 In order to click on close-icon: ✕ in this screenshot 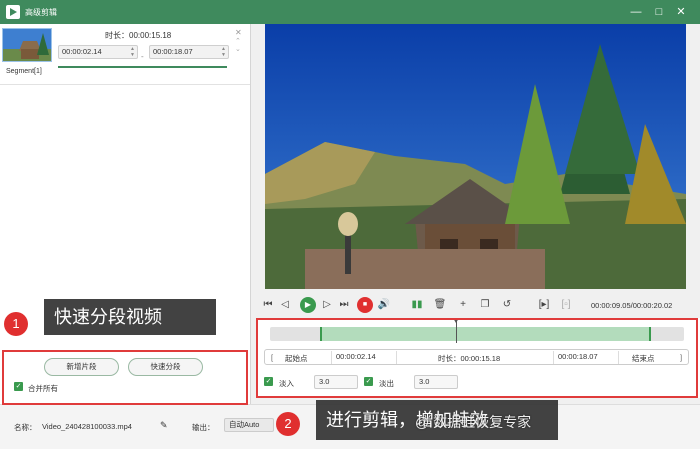, I will do `click(681, 12)`.